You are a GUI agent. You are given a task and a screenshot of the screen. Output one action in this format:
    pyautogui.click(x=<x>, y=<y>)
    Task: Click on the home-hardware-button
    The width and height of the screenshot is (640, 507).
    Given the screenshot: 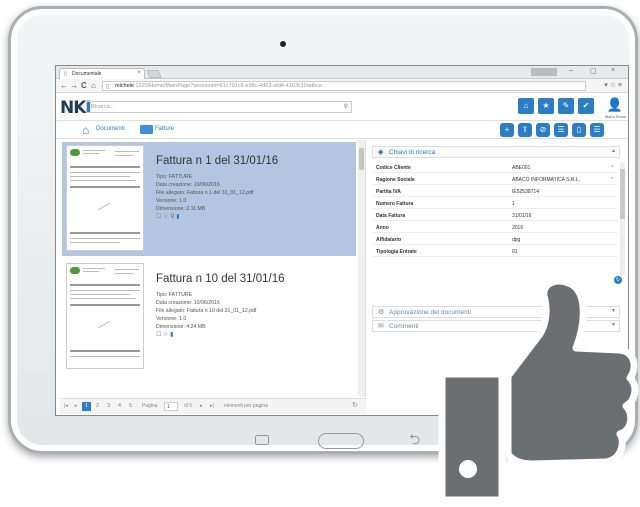 What is the action you would take?
    pyautogui.click(x=341, y=441)
    